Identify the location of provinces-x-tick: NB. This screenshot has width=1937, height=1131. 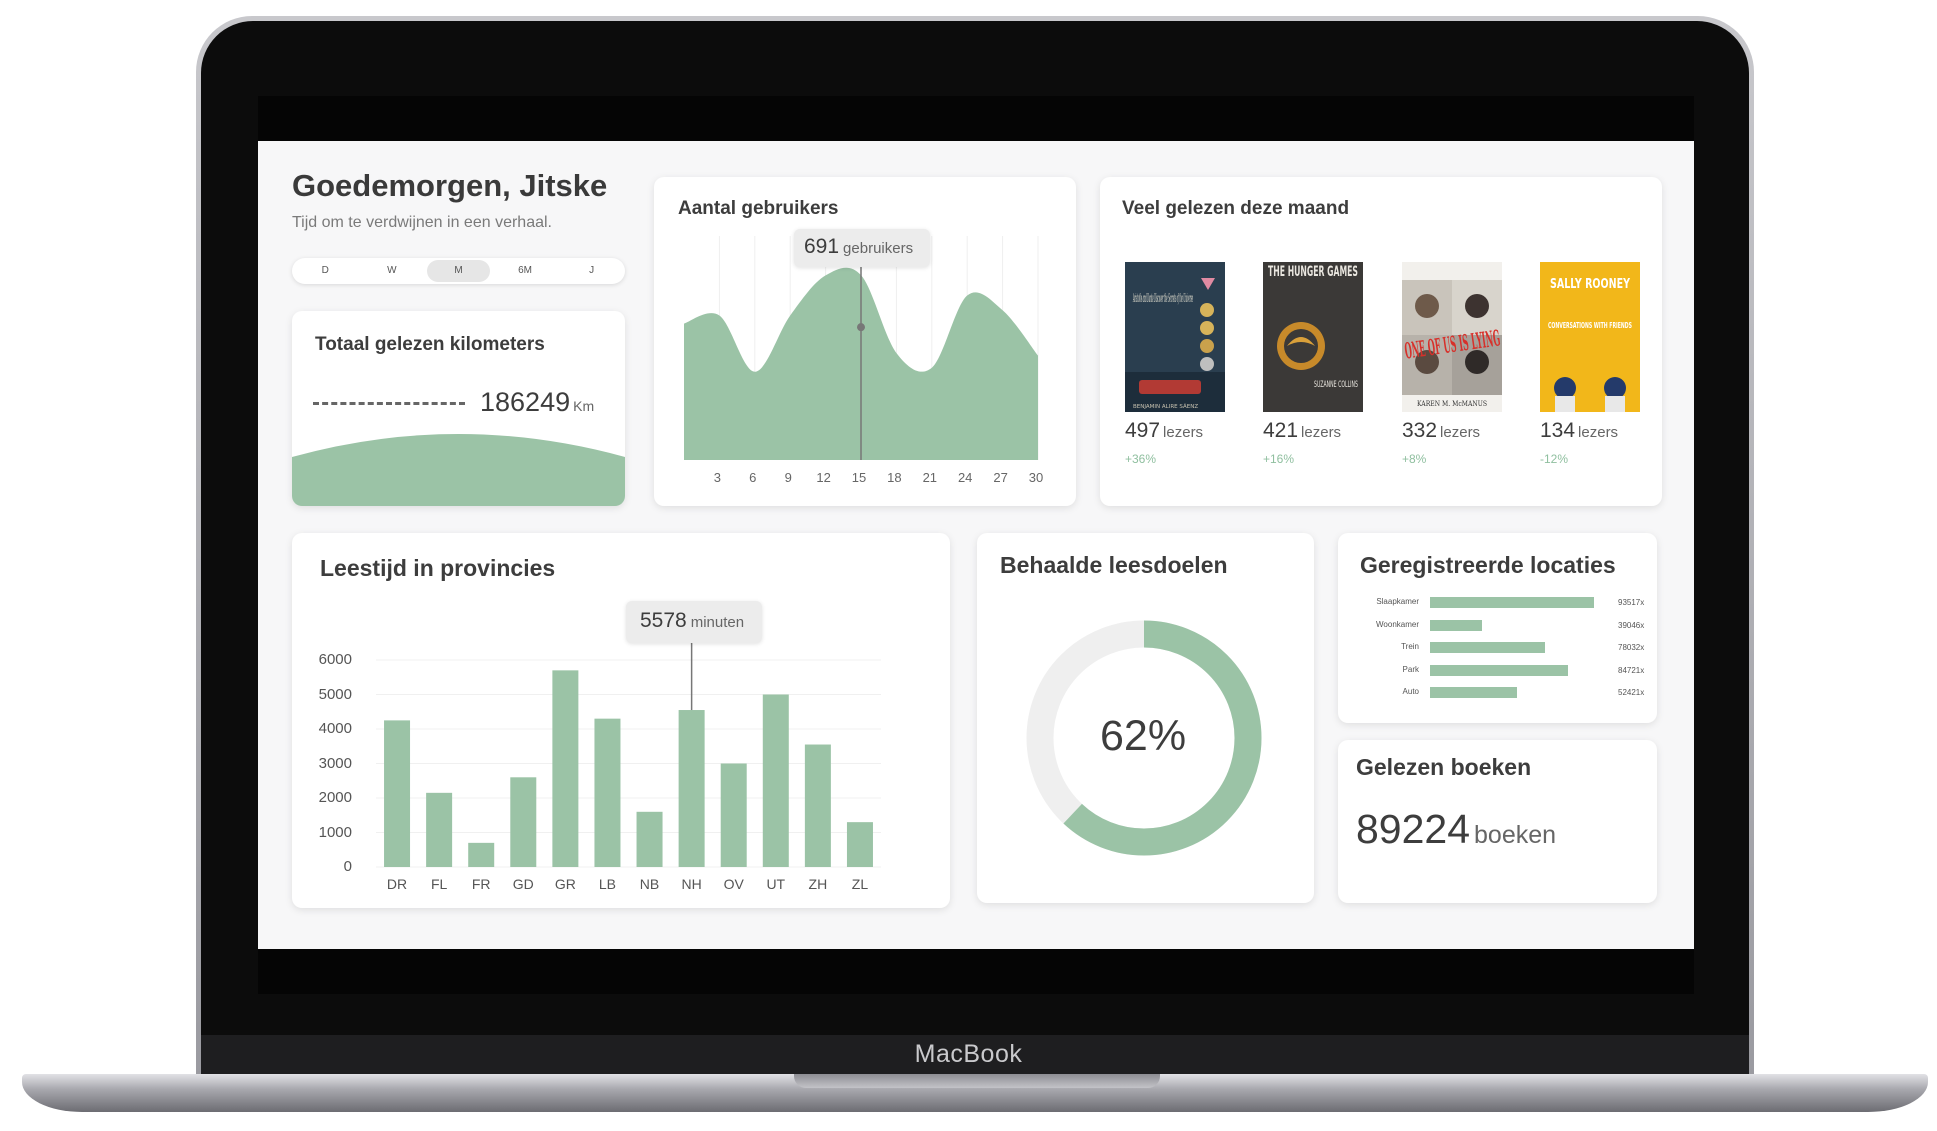
(649, 884).